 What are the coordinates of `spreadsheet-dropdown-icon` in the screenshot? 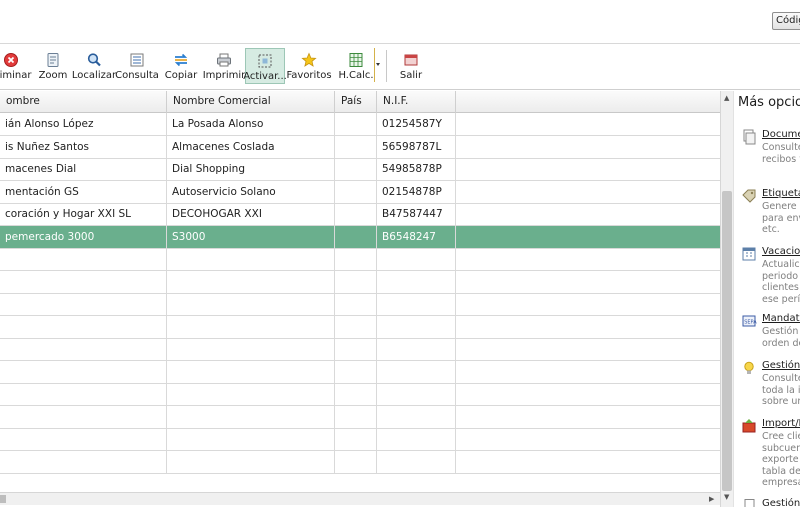 It's located at (378, 65).